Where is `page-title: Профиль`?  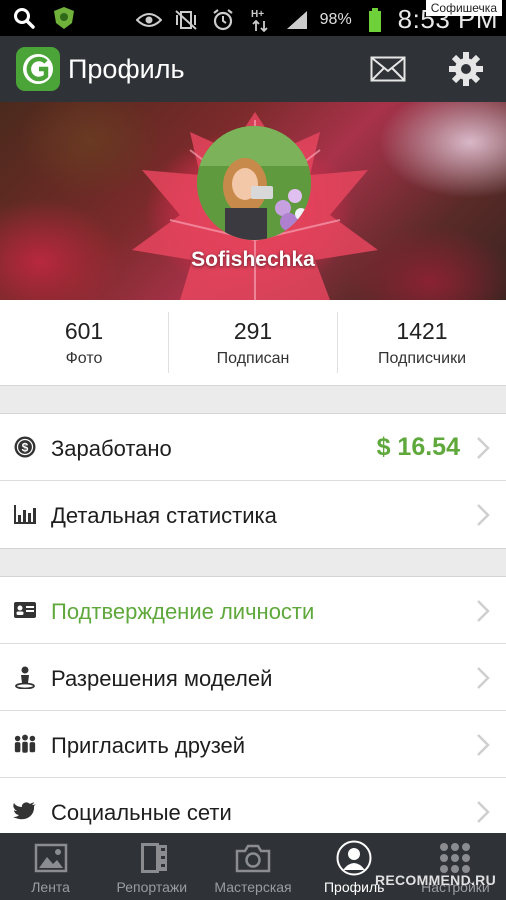 page-title: Профиль is located at coordinates (126, 69).